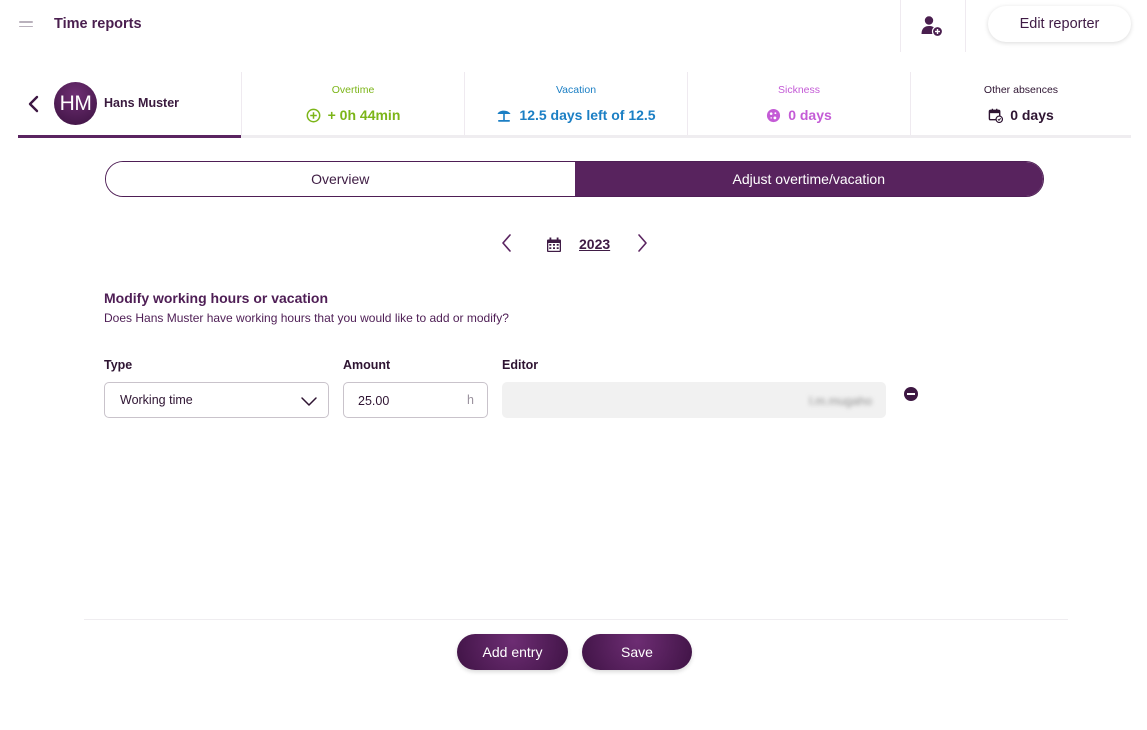 The height and width of the screenshot is (730, 1147). I want to click on view-tabs: Overview Adjust overtime/vacation, so click(574, 179).